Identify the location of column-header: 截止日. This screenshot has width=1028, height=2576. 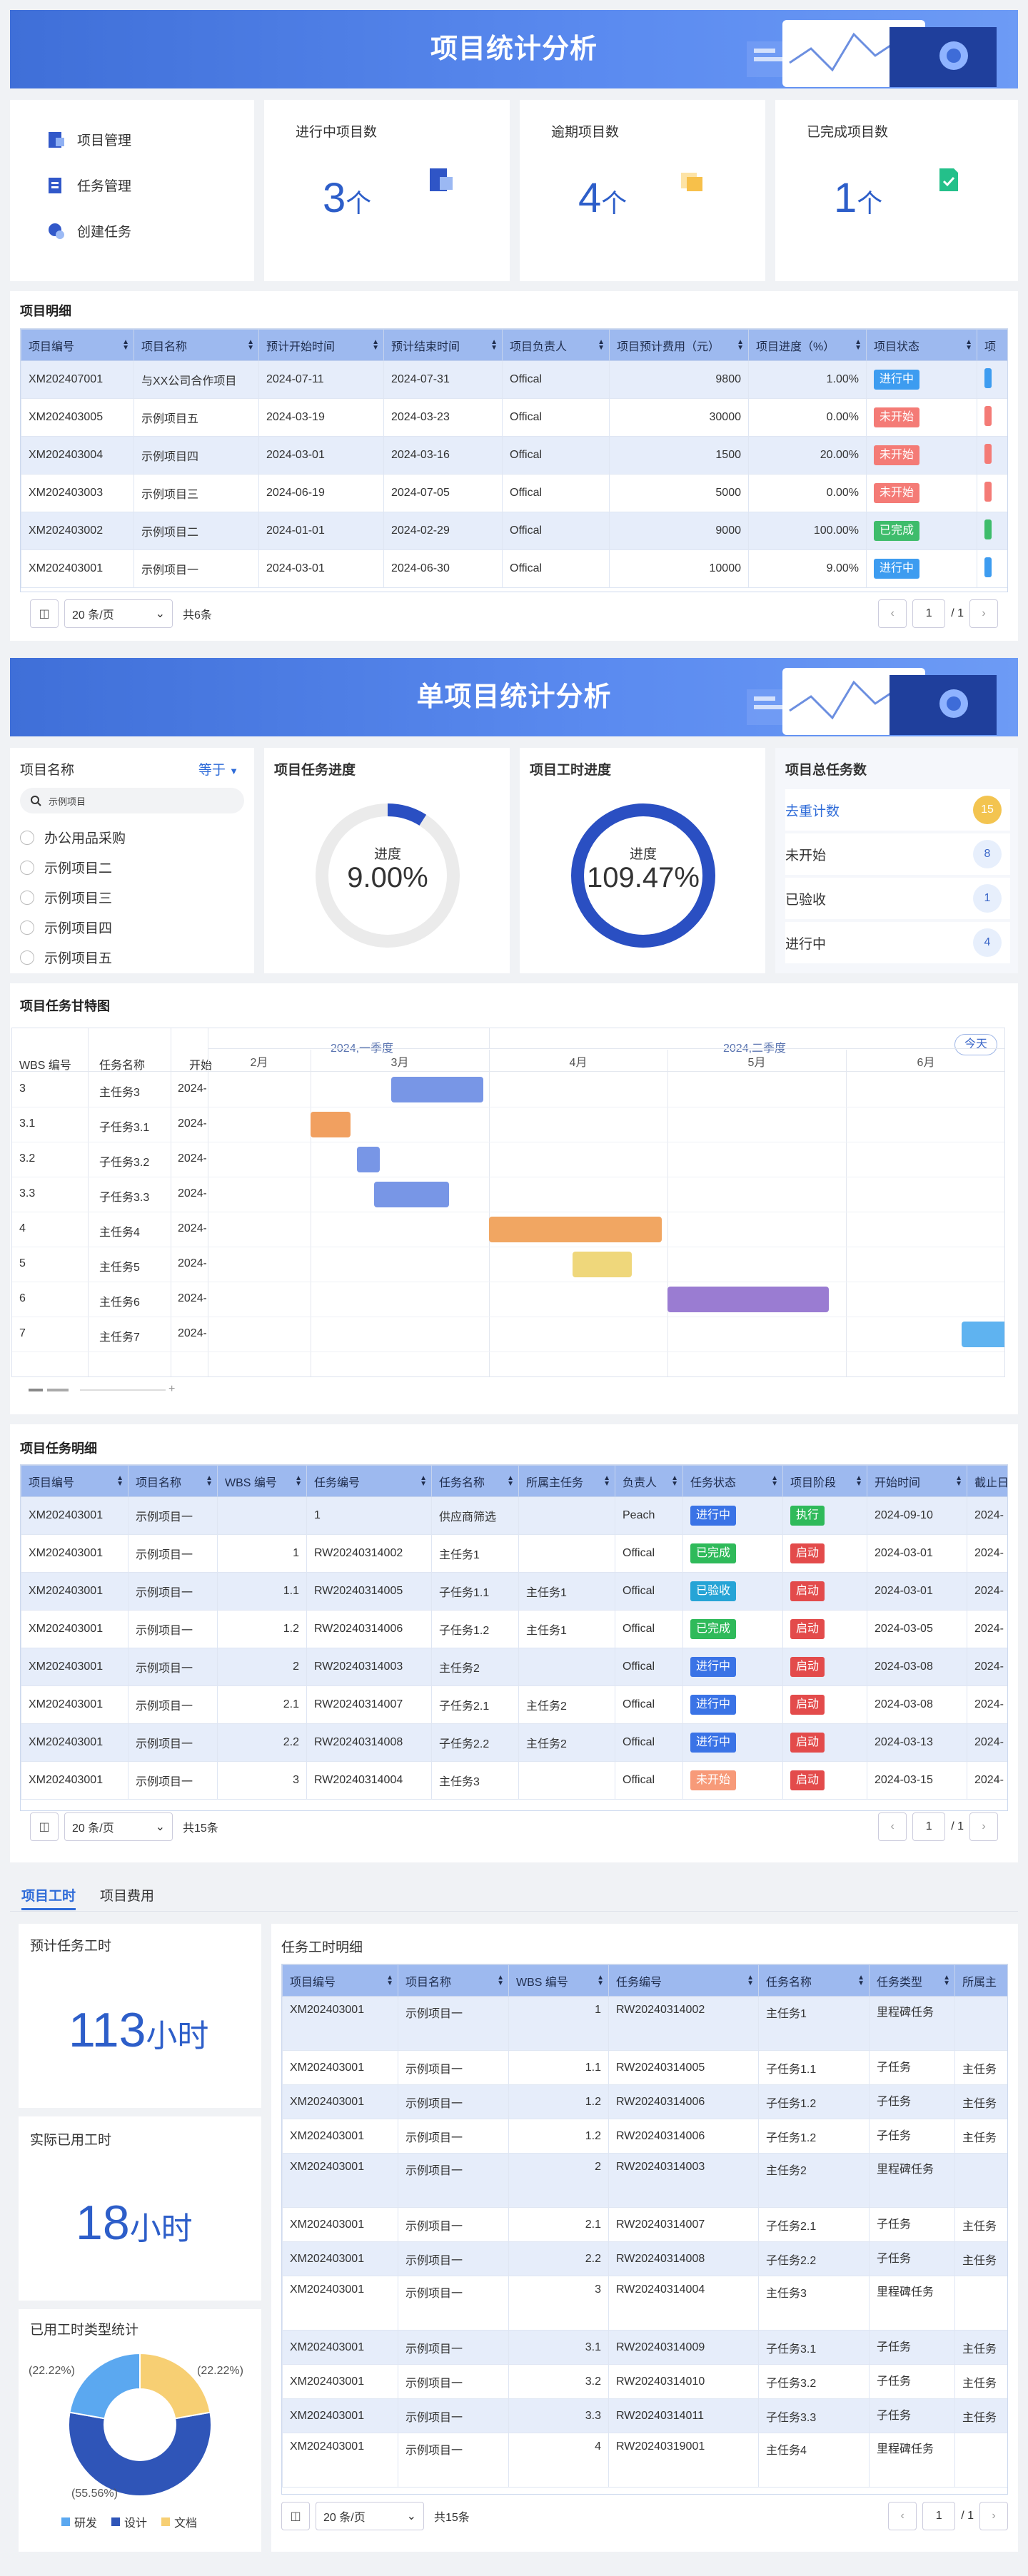
(987, 1481).